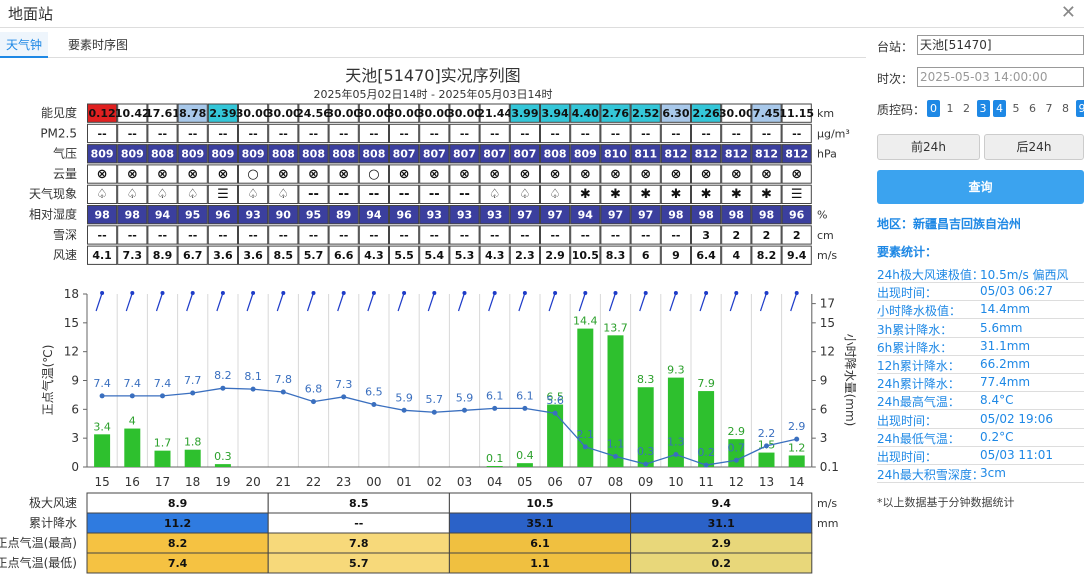  What do you see at coordinates (928, 147) in the screenshot?
I see `prev-24h-button: 前24h` at bounding box center [928, 147].